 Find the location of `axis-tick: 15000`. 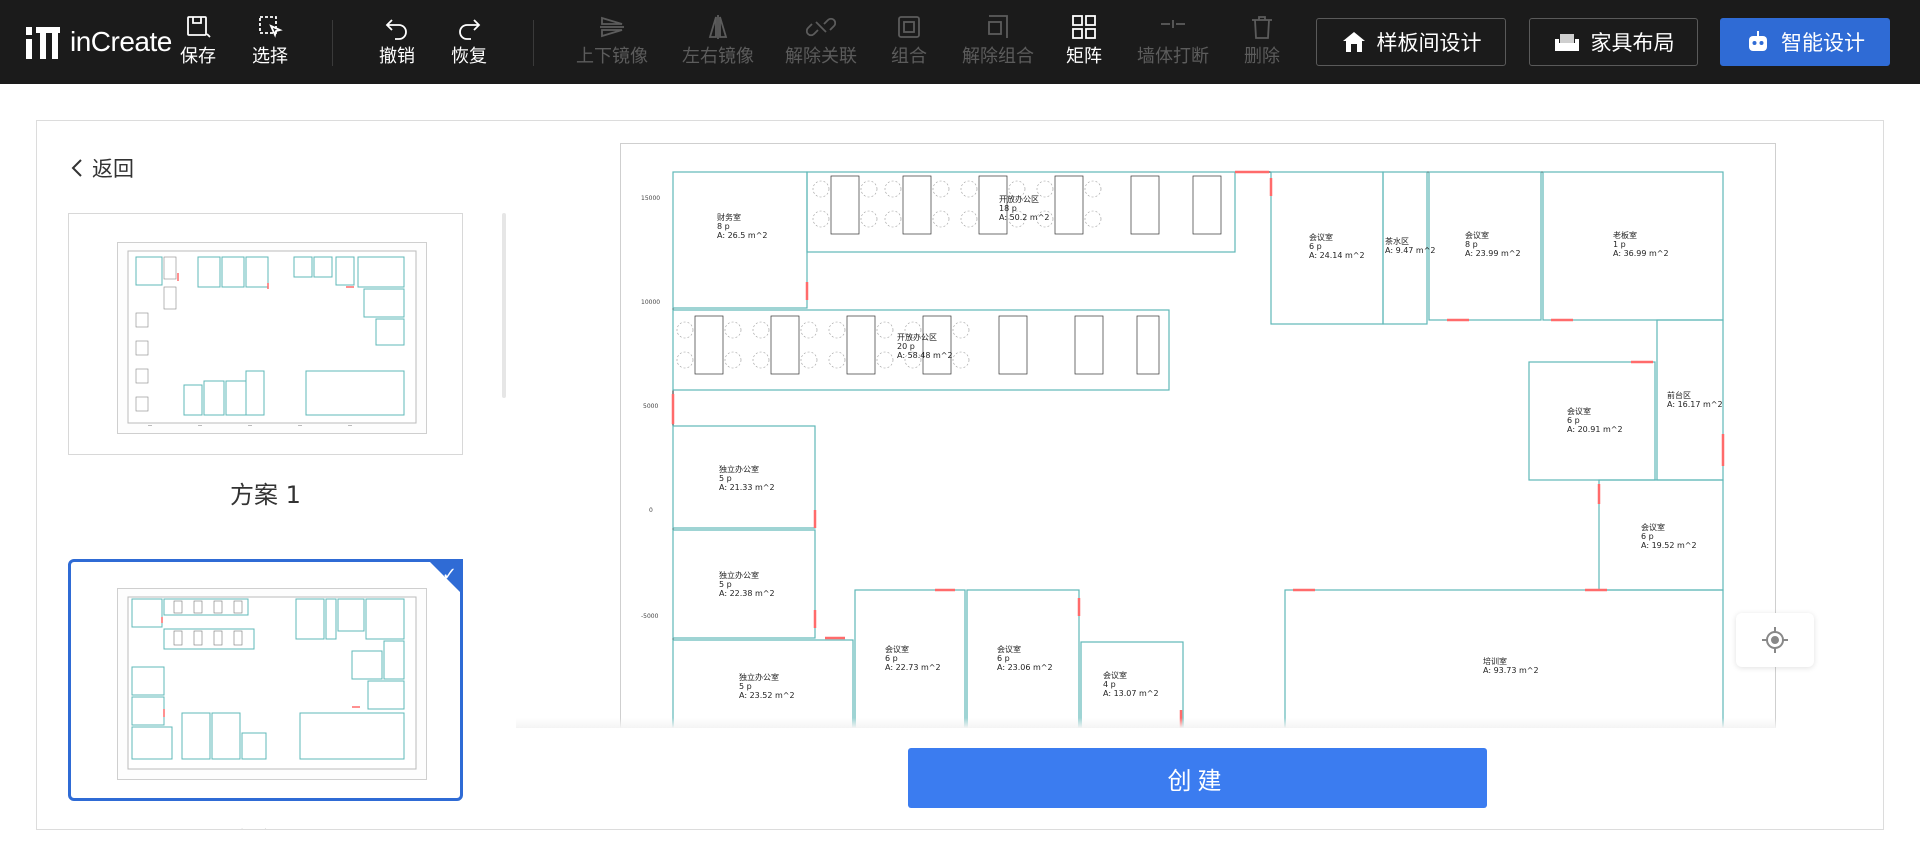

axis-tick: 15000 is located at coordinates (650, 198).